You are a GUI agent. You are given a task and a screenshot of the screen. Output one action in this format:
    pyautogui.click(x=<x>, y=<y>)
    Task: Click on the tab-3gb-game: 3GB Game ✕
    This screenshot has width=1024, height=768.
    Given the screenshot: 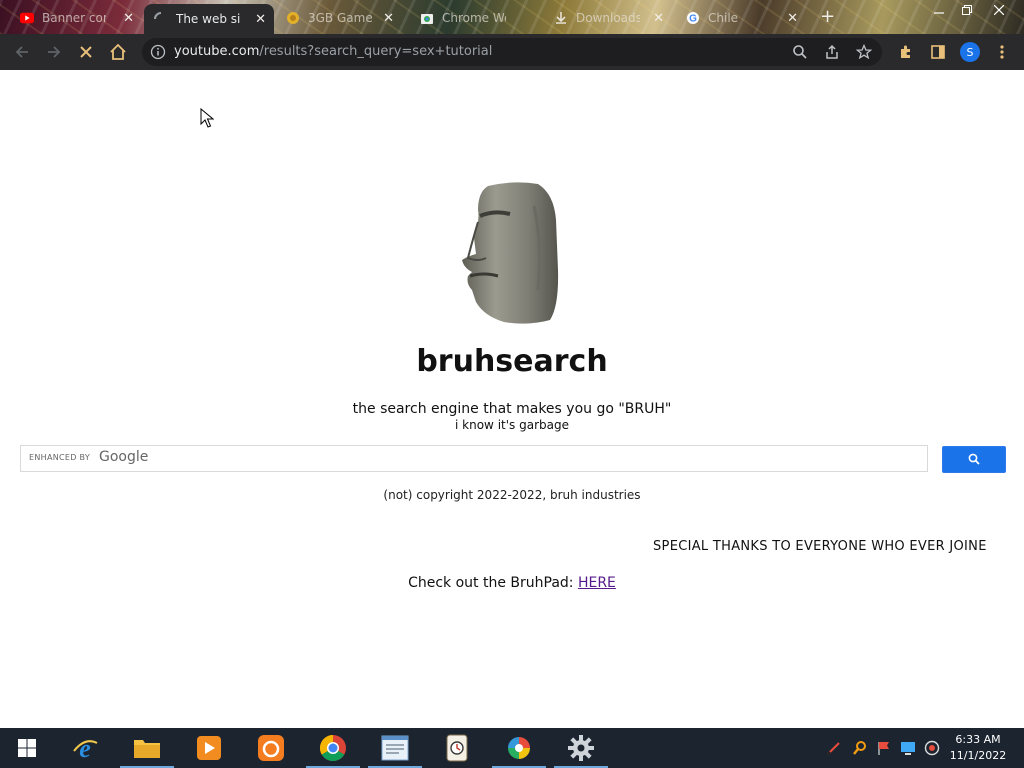 What is the action you would take?
    pyautogui.click(x=339, y=18)
    